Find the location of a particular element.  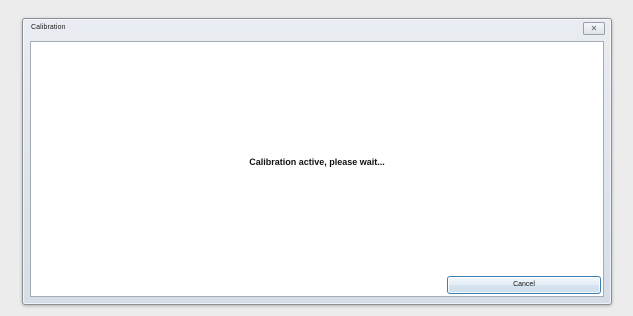

close-button: ✕ is located at coordinates (594, 28).